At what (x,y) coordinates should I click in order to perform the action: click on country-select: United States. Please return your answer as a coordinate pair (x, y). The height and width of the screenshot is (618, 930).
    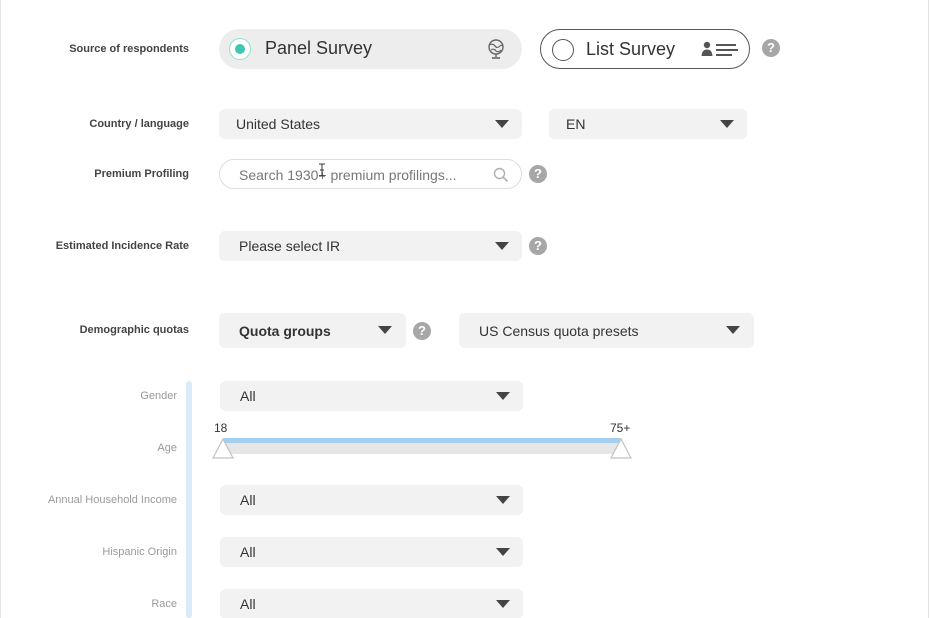
    Looking at the image, I should click on (370, 124).